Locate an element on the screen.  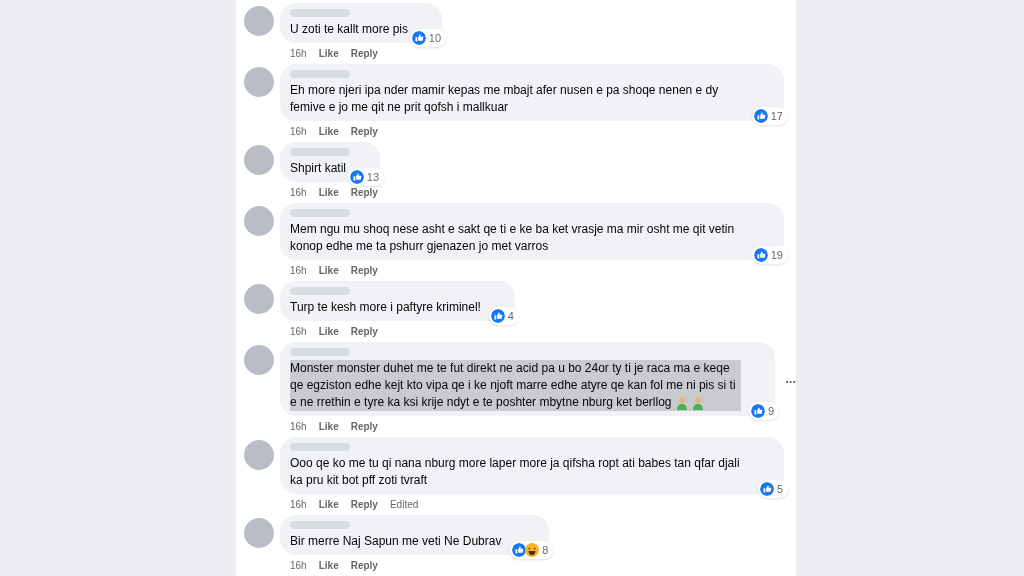
comment-text: Shpirt katil is located at coordinates (318, 168).